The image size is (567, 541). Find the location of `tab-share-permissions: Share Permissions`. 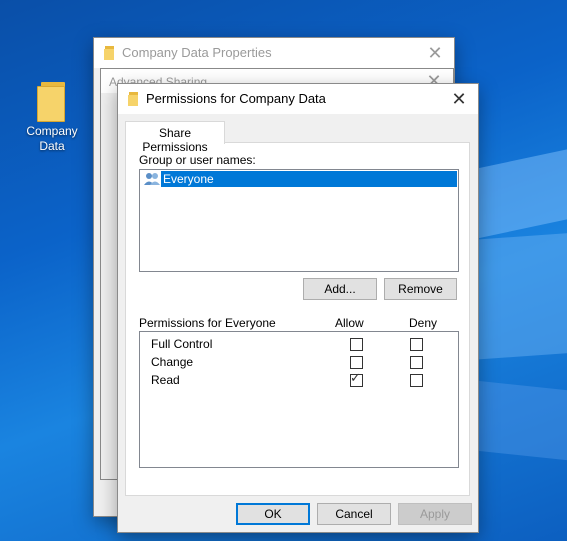

tab-share-permissions: Share Permissions is located at coordinates (175, 137).